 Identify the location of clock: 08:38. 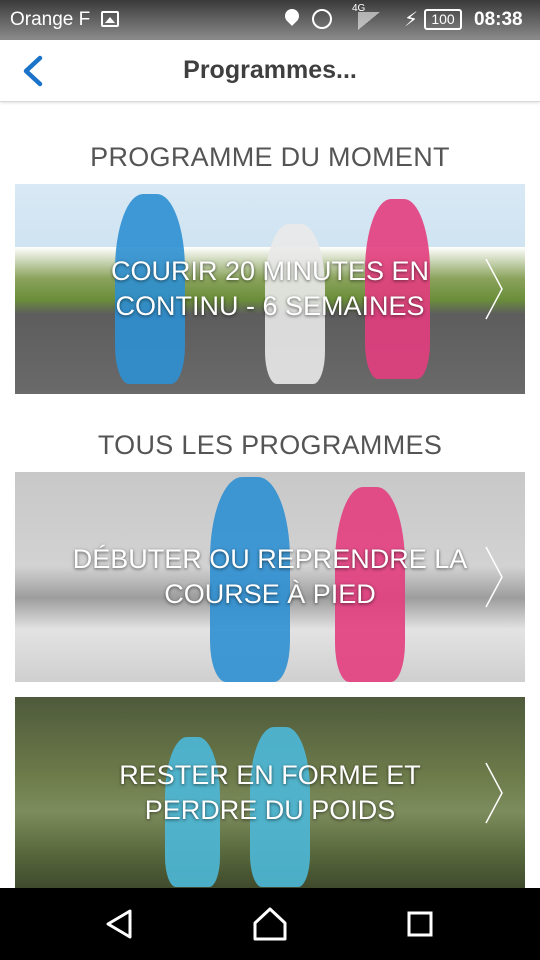
(498, 19).